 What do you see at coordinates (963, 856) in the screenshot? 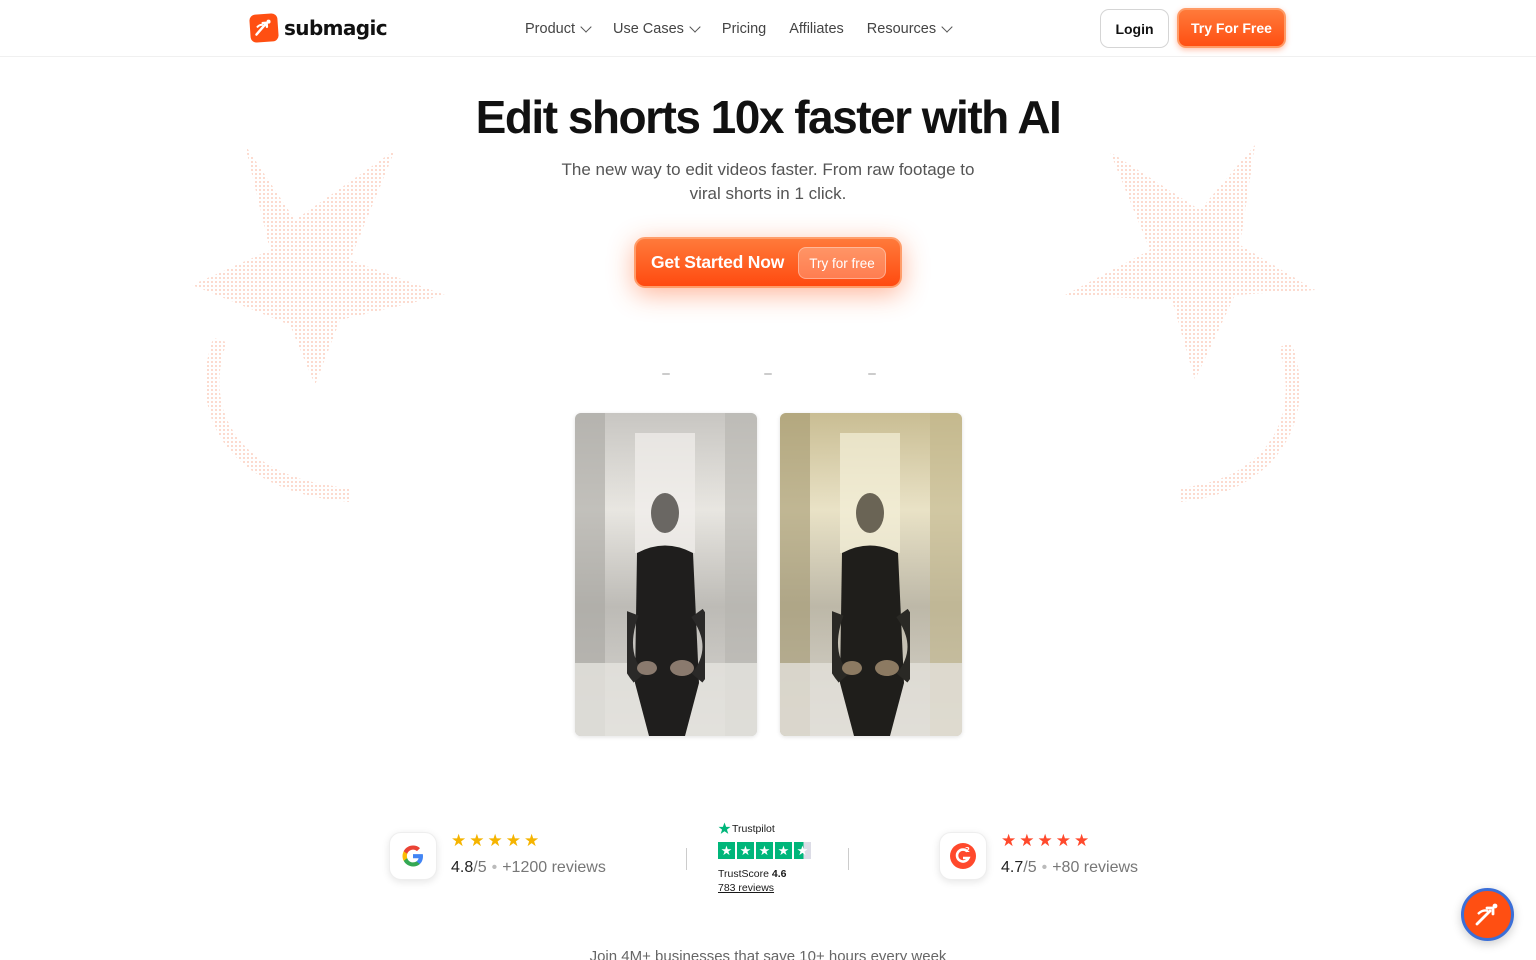
I see `g2-icon: 2` at bounding box center [963, 856].